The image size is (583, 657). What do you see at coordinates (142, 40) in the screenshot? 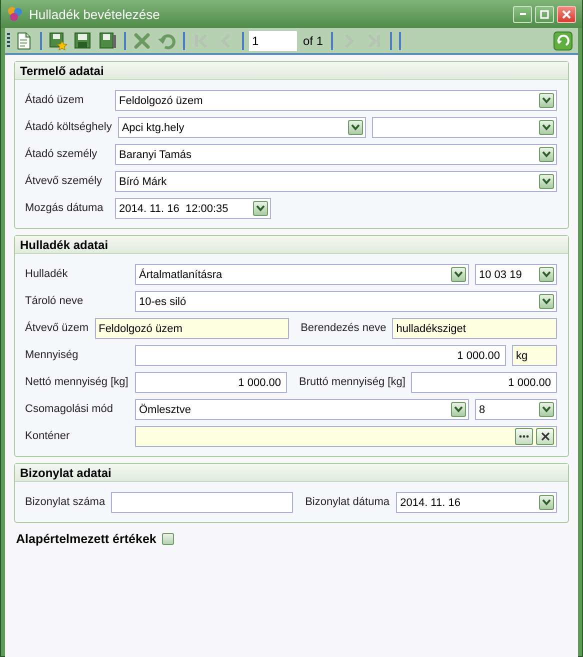
I see `delete-cross-icon` at bounding box center [142, 40].